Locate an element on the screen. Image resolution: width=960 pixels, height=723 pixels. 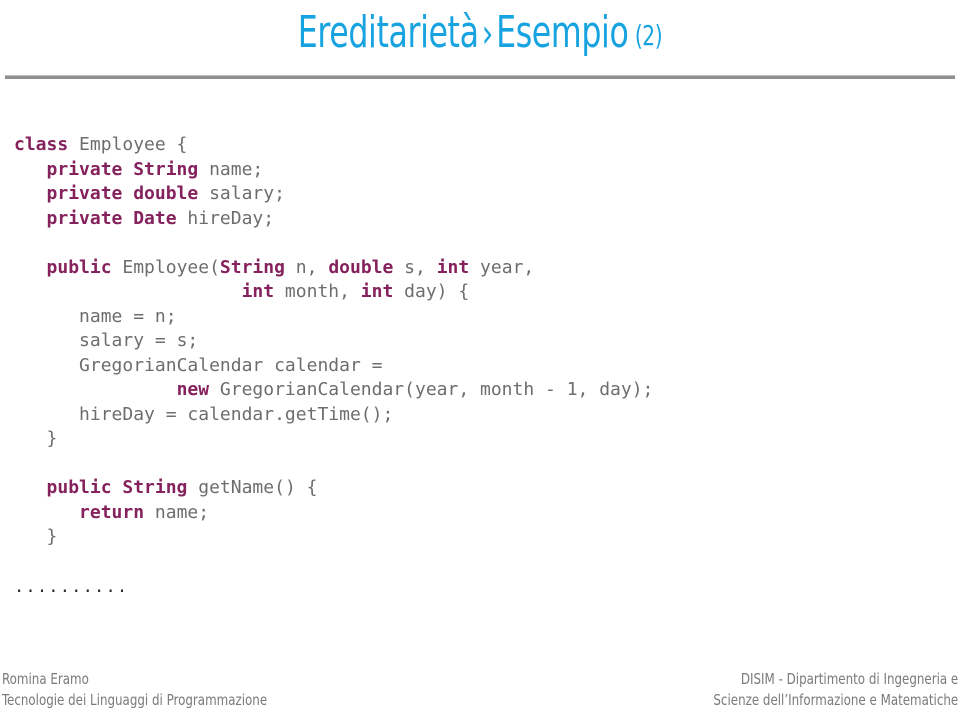
code-keyword: return is located at coordinates (112, 512).